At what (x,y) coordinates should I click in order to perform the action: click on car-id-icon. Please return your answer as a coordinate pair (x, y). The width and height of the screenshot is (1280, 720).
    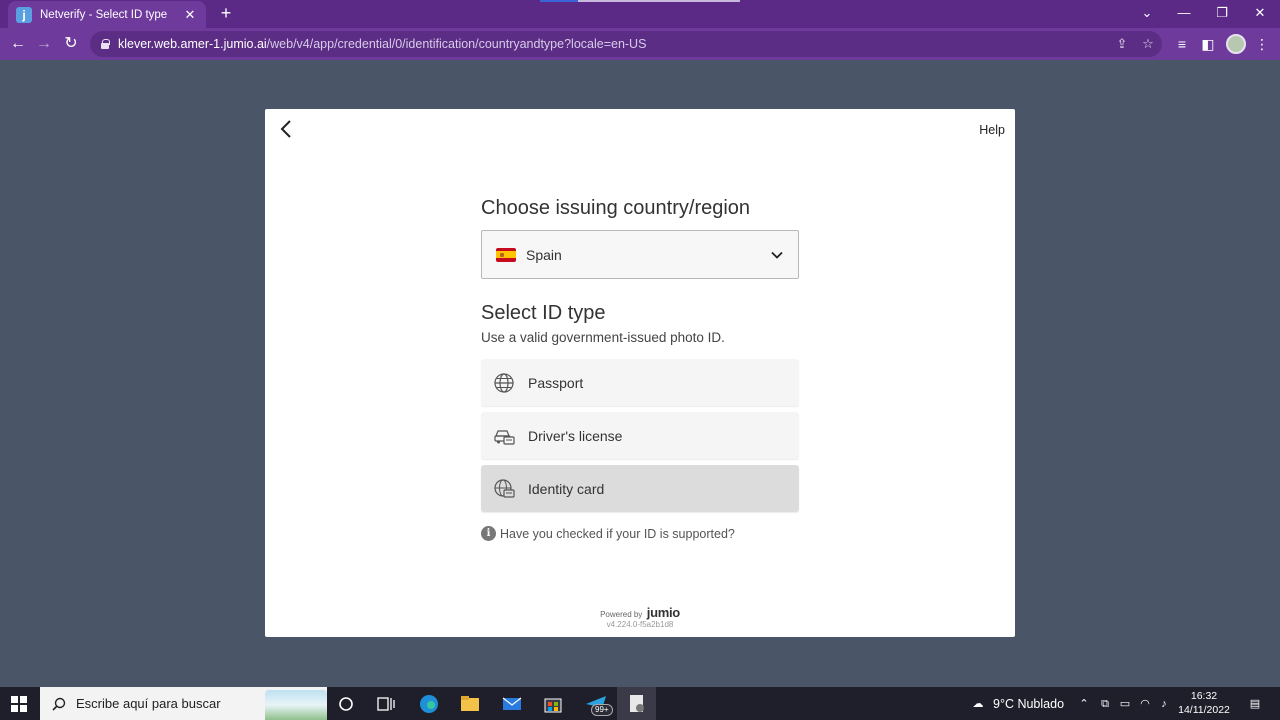
    Looking at the image, I should click on (504, 437).